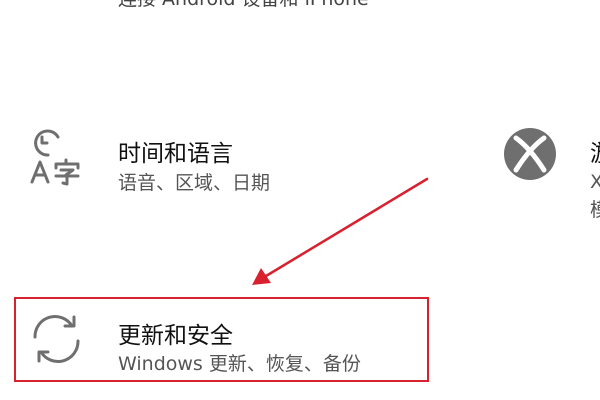  What do you see at coordinates (57, 157) in the screenshot?
I see `time-language-icon` at bounding box center [57, 157].